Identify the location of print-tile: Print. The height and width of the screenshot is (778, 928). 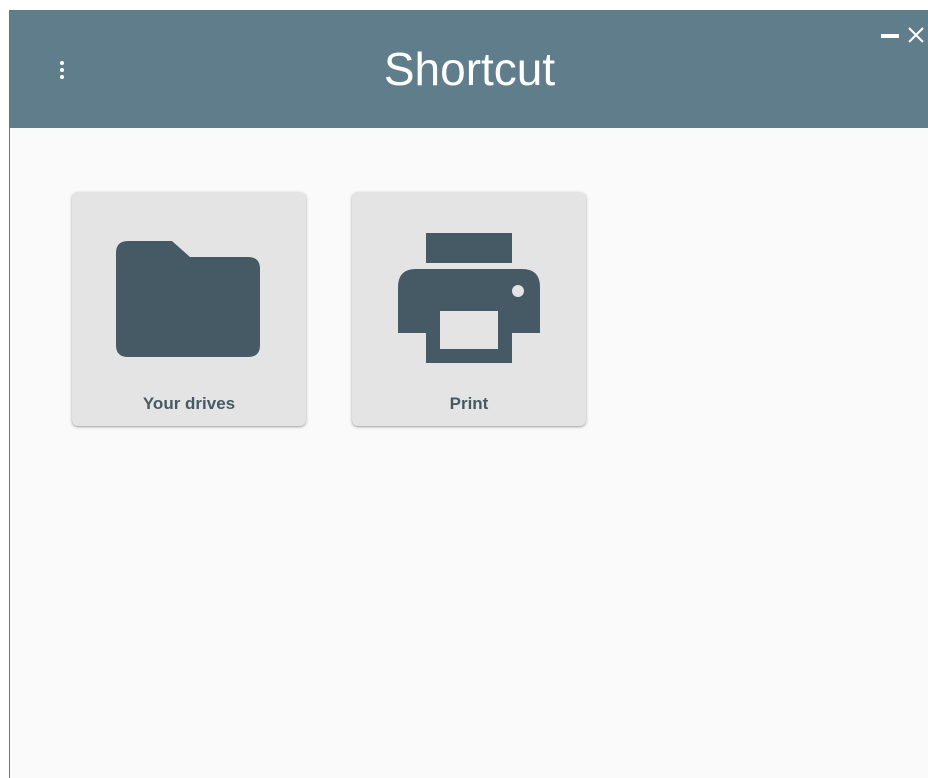
(469, 309).